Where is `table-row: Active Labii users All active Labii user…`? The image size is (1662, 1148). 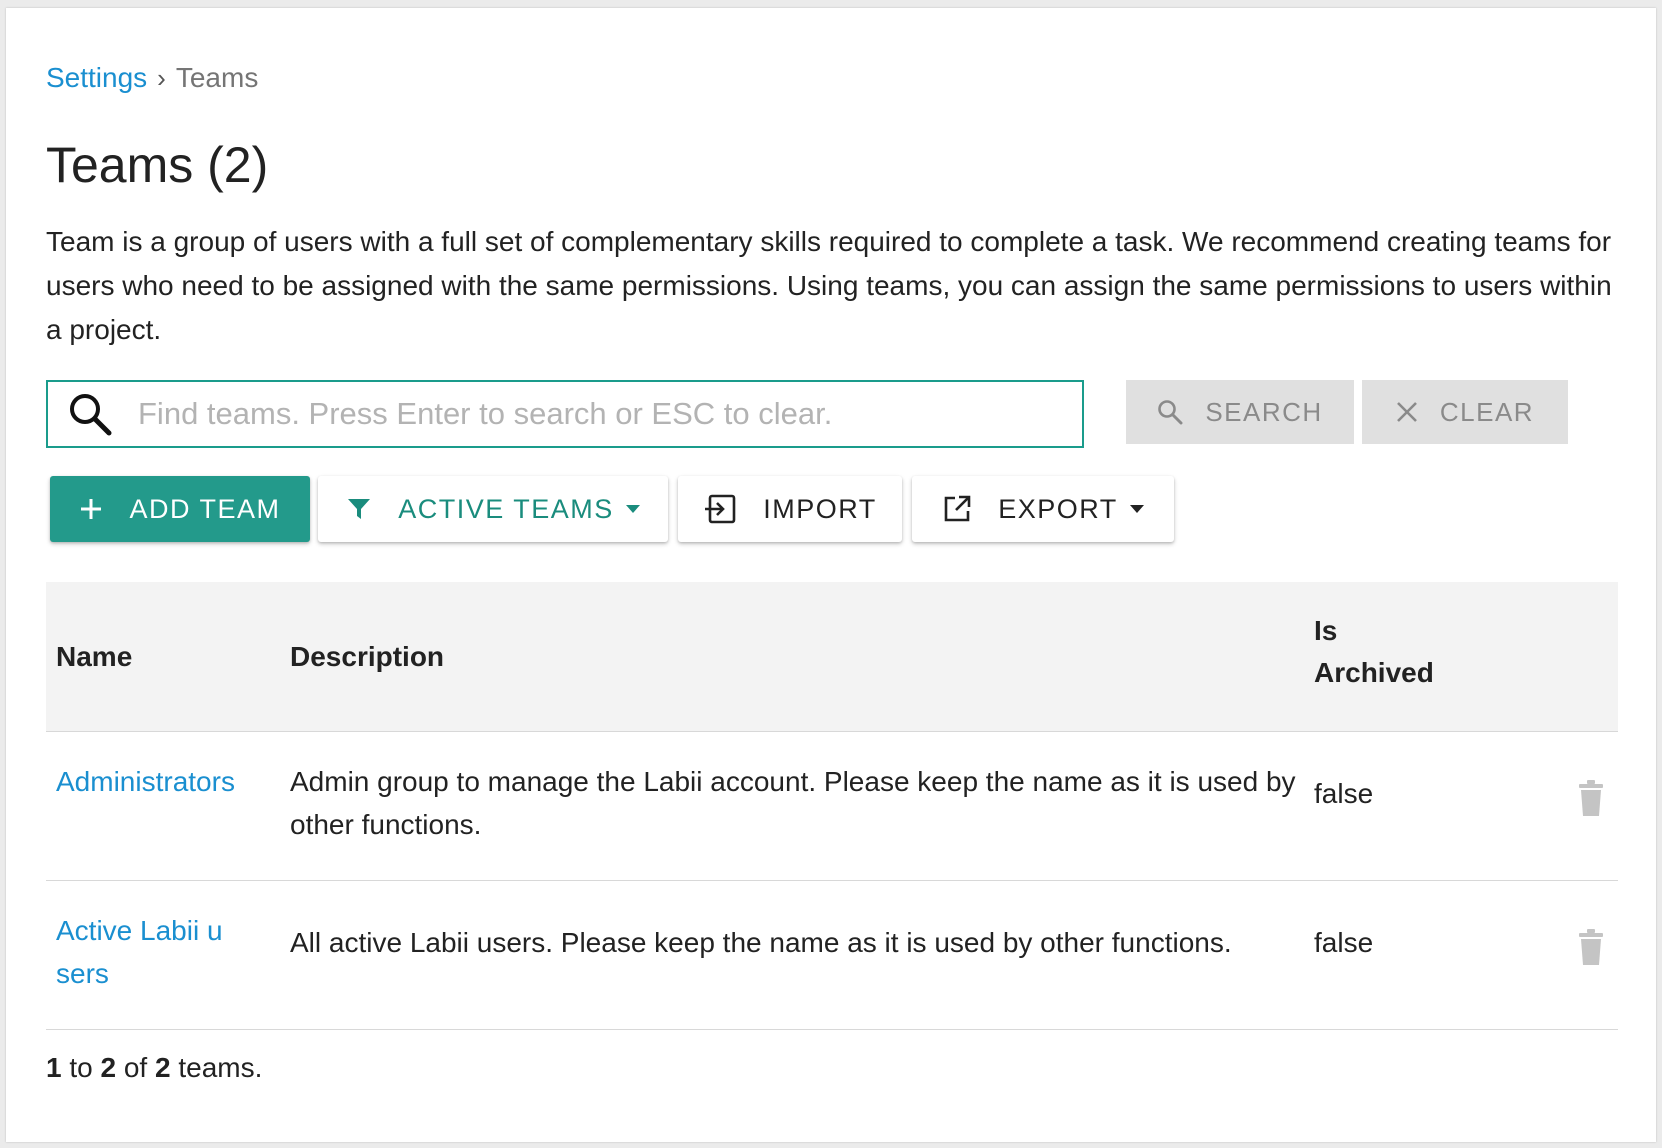
table-row: Active Labii users All active Labii user… is located at coordinates (832, 955).